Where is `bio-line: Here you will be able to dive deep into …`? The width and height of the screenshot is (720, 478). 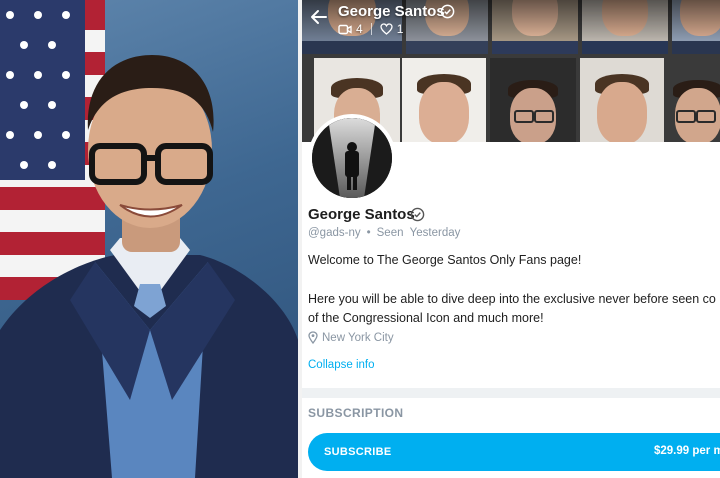
bio-line: Here you will be able to dive deep into … is located at coordinates (512, 299).